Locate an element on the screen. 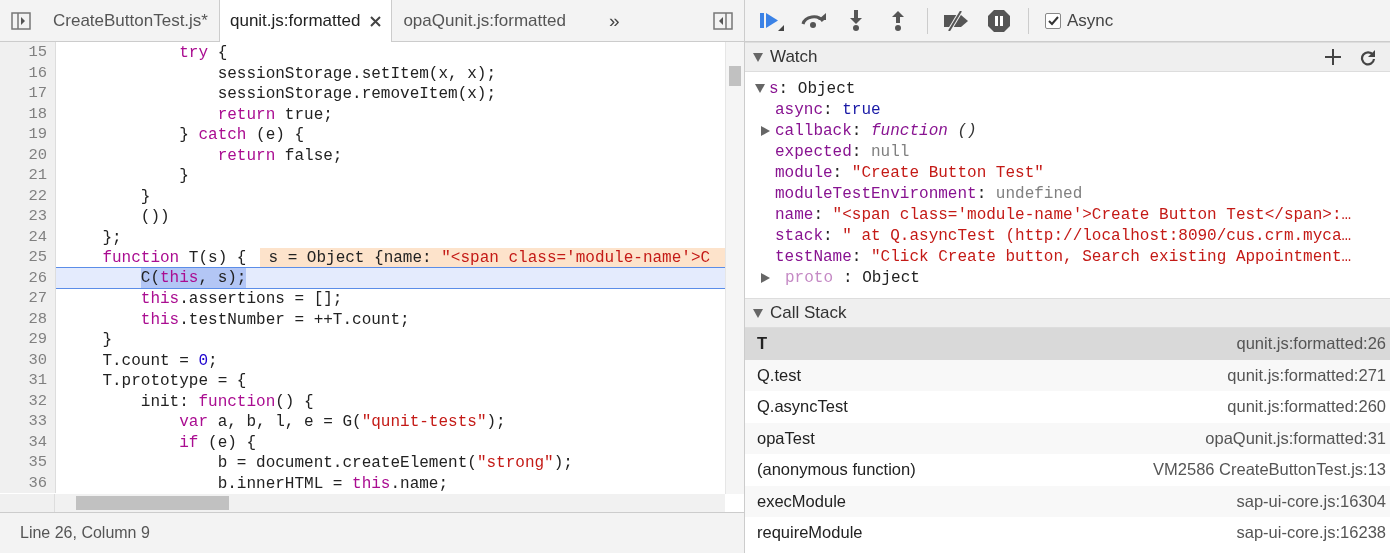 Image resolution: width=1390 pixels, height=553 pixels. checkmark-icon is located at coordinates (1053, 20).